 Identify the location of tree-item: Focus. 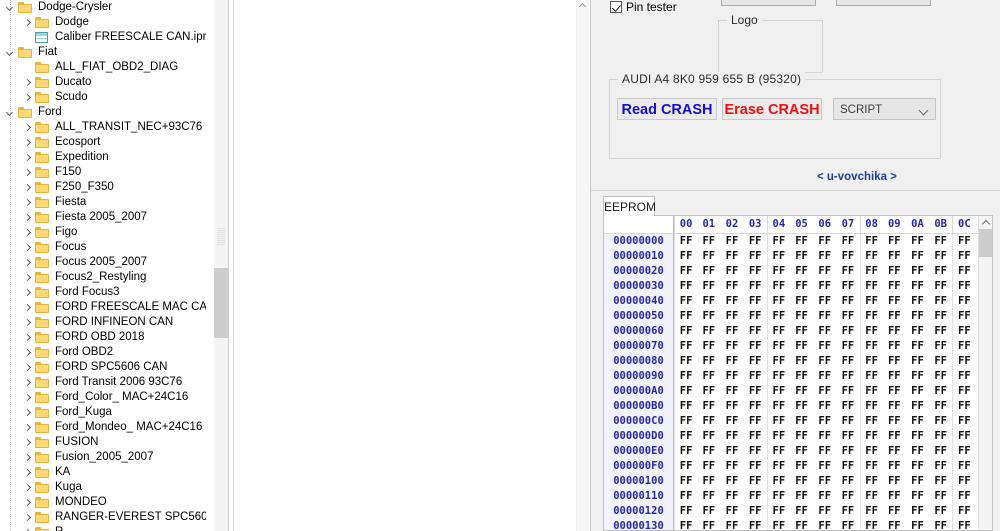
(103, 247).